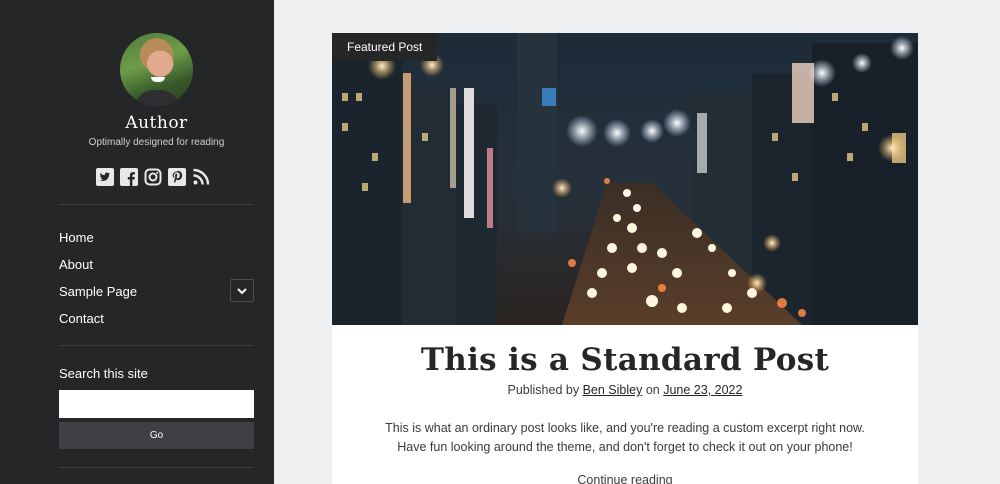 This screenshot has height=484, width=1000. What do you see at coordinates (543, 390) in the screenshot?
I see `byline-prefix: Published by` at bounding box center [543, 390].